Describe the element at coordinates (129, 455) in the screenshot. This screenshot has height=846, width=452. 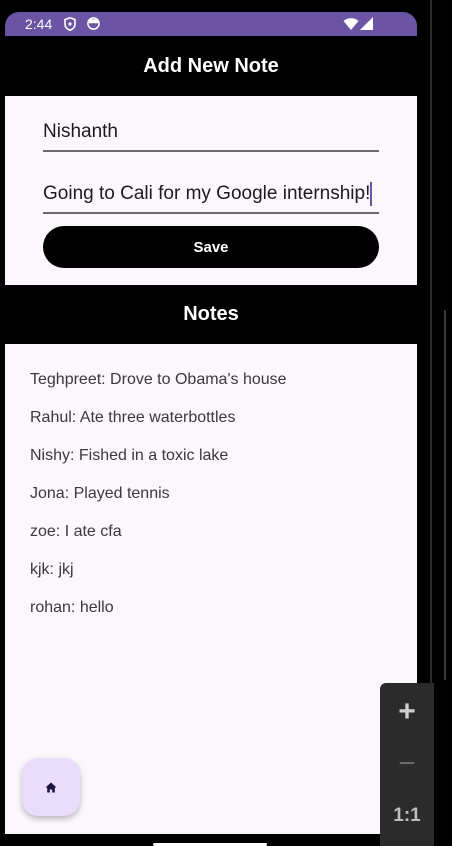
I see `list-item: Nishy: Fished in a toxic lake` at that location.